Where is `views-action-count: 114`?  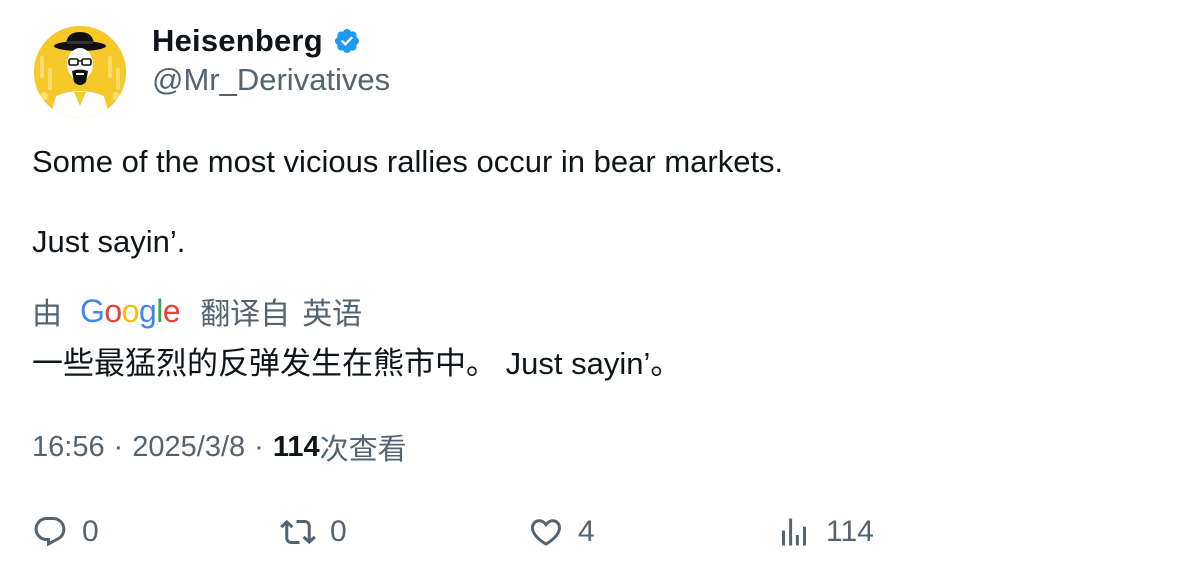 views-action-count: 114 is located at coordinates (850, 531).